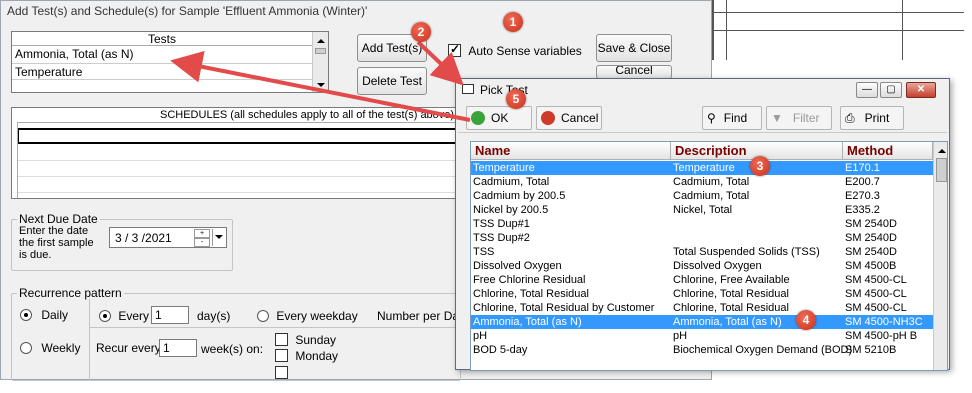 This screenshot has height=393, width=972. I want to click on step-badge-5: 5, so click(516, 99).